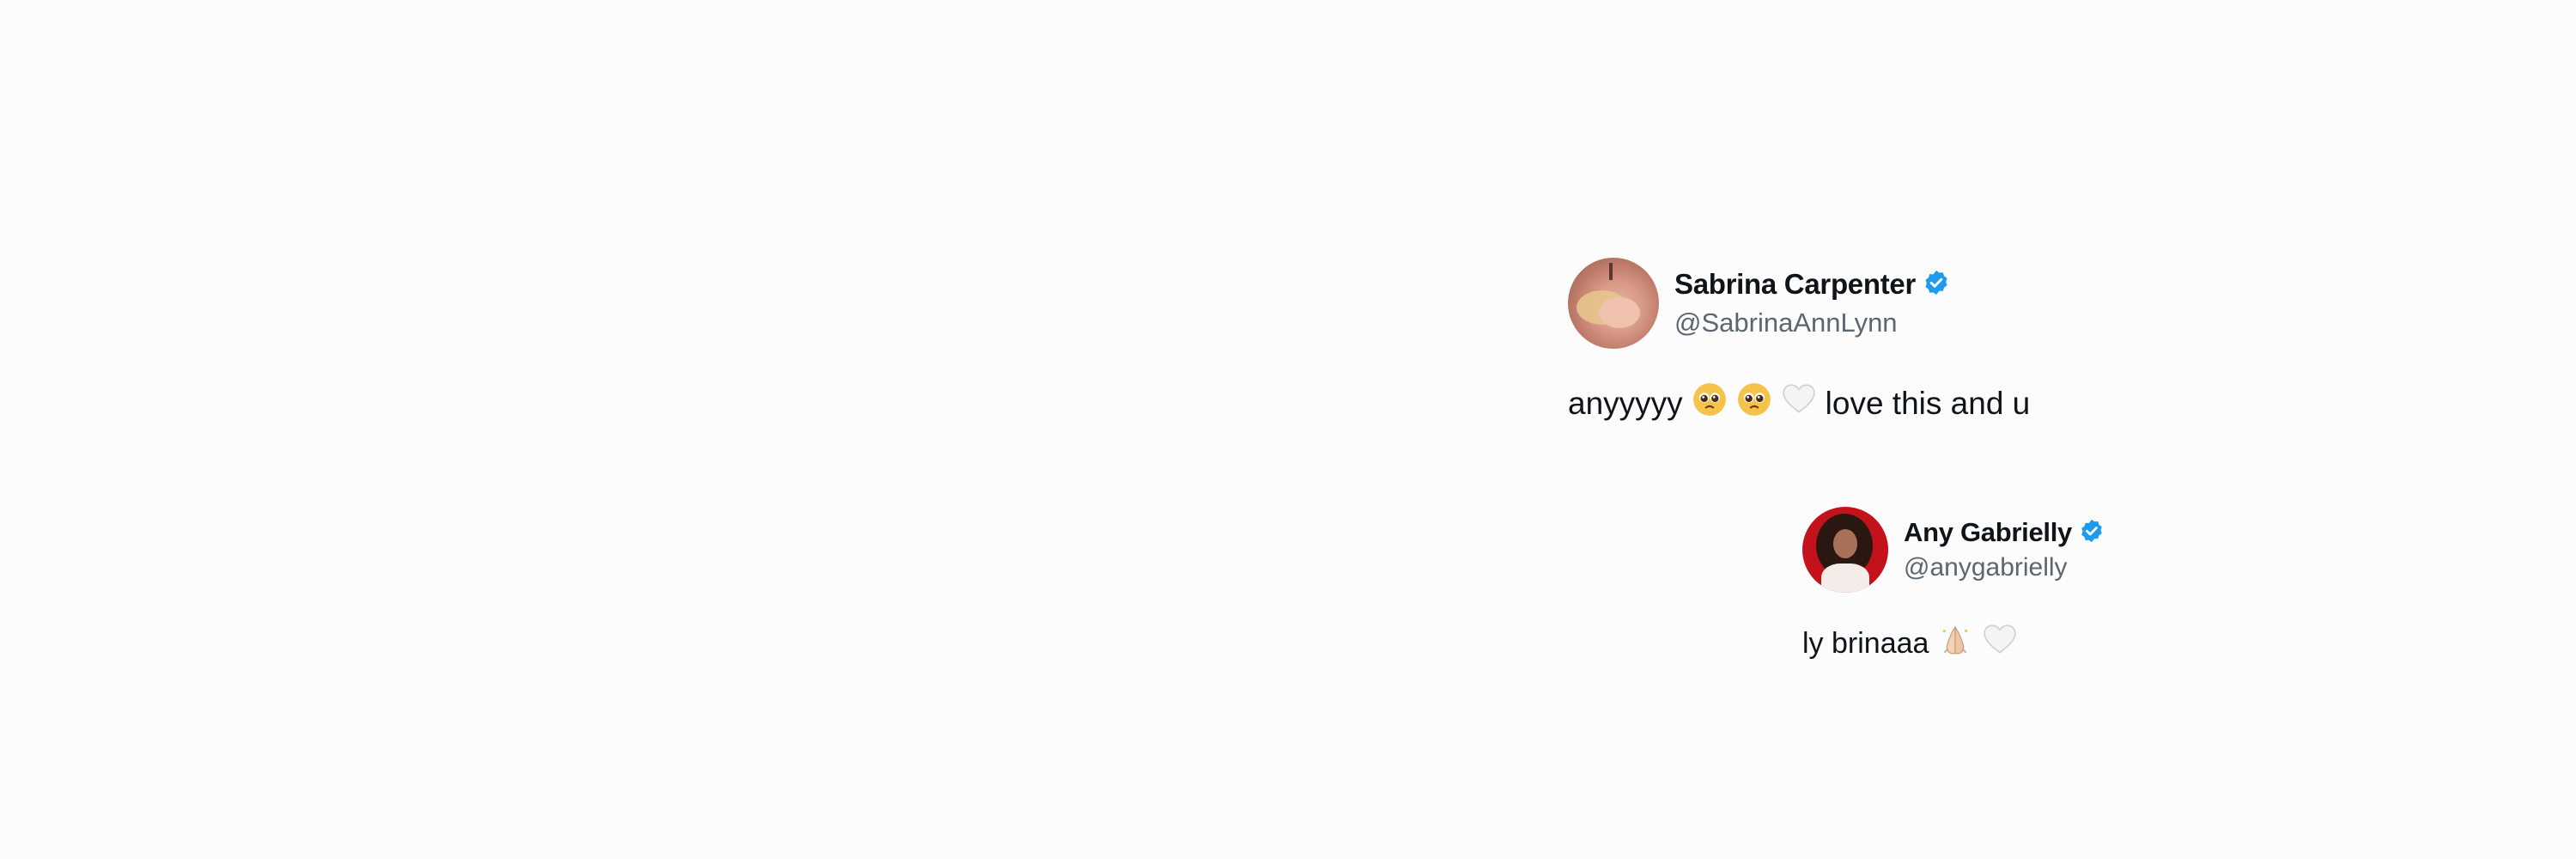 The image size is (2576, 859). Describe the element at coordinates (1812, 323) in the screenshot. I see `handle: @SabrinaAnnLynn` at that location.